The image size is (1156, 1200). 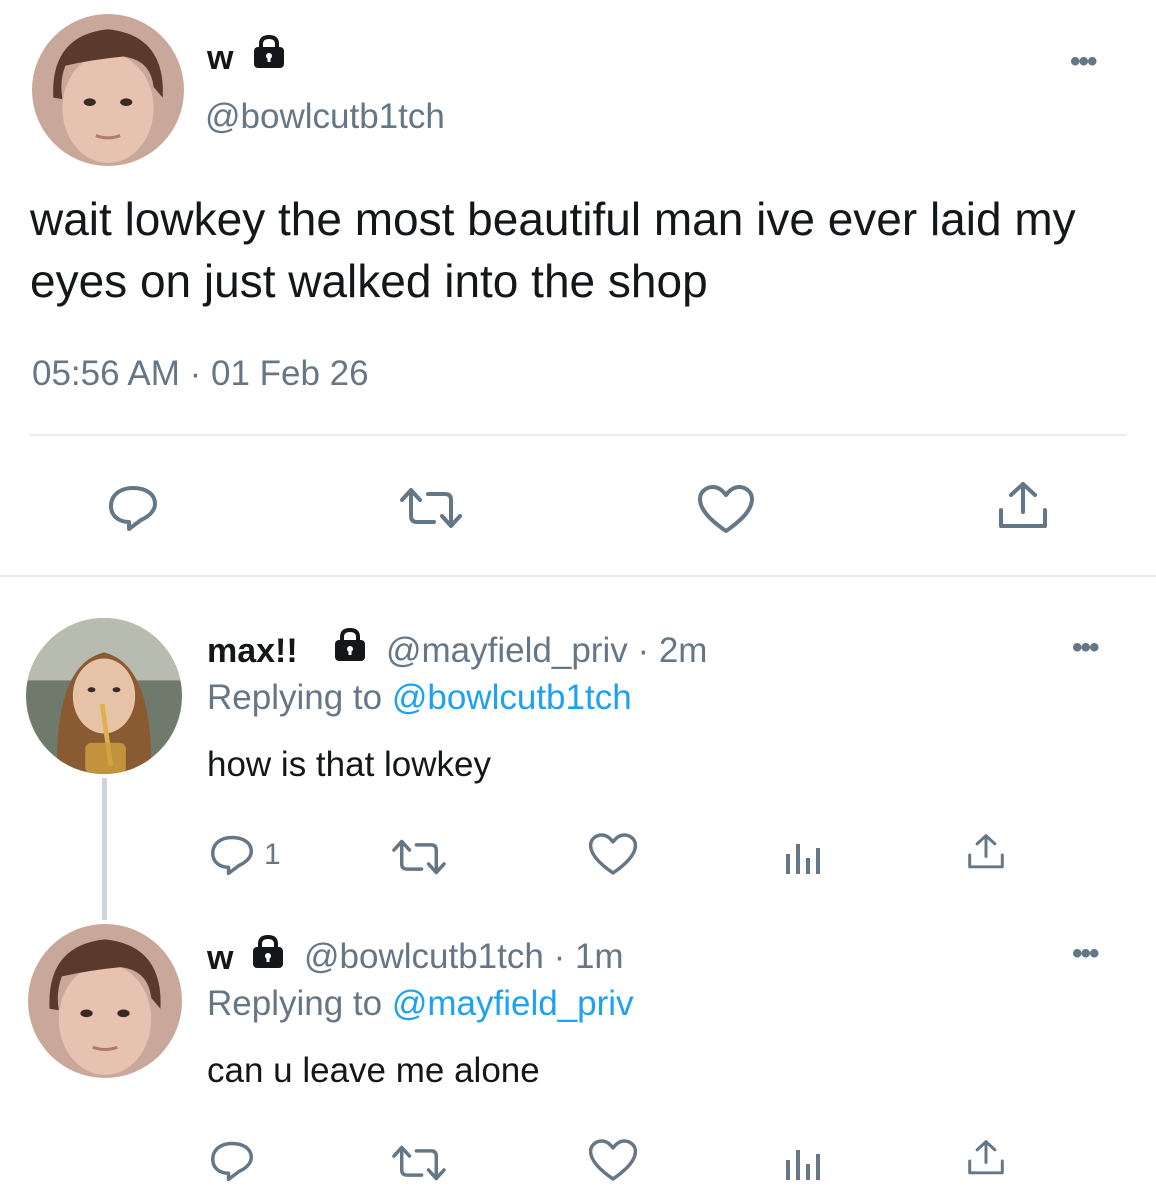 I want to click on divider, so click(x=578, y=435).